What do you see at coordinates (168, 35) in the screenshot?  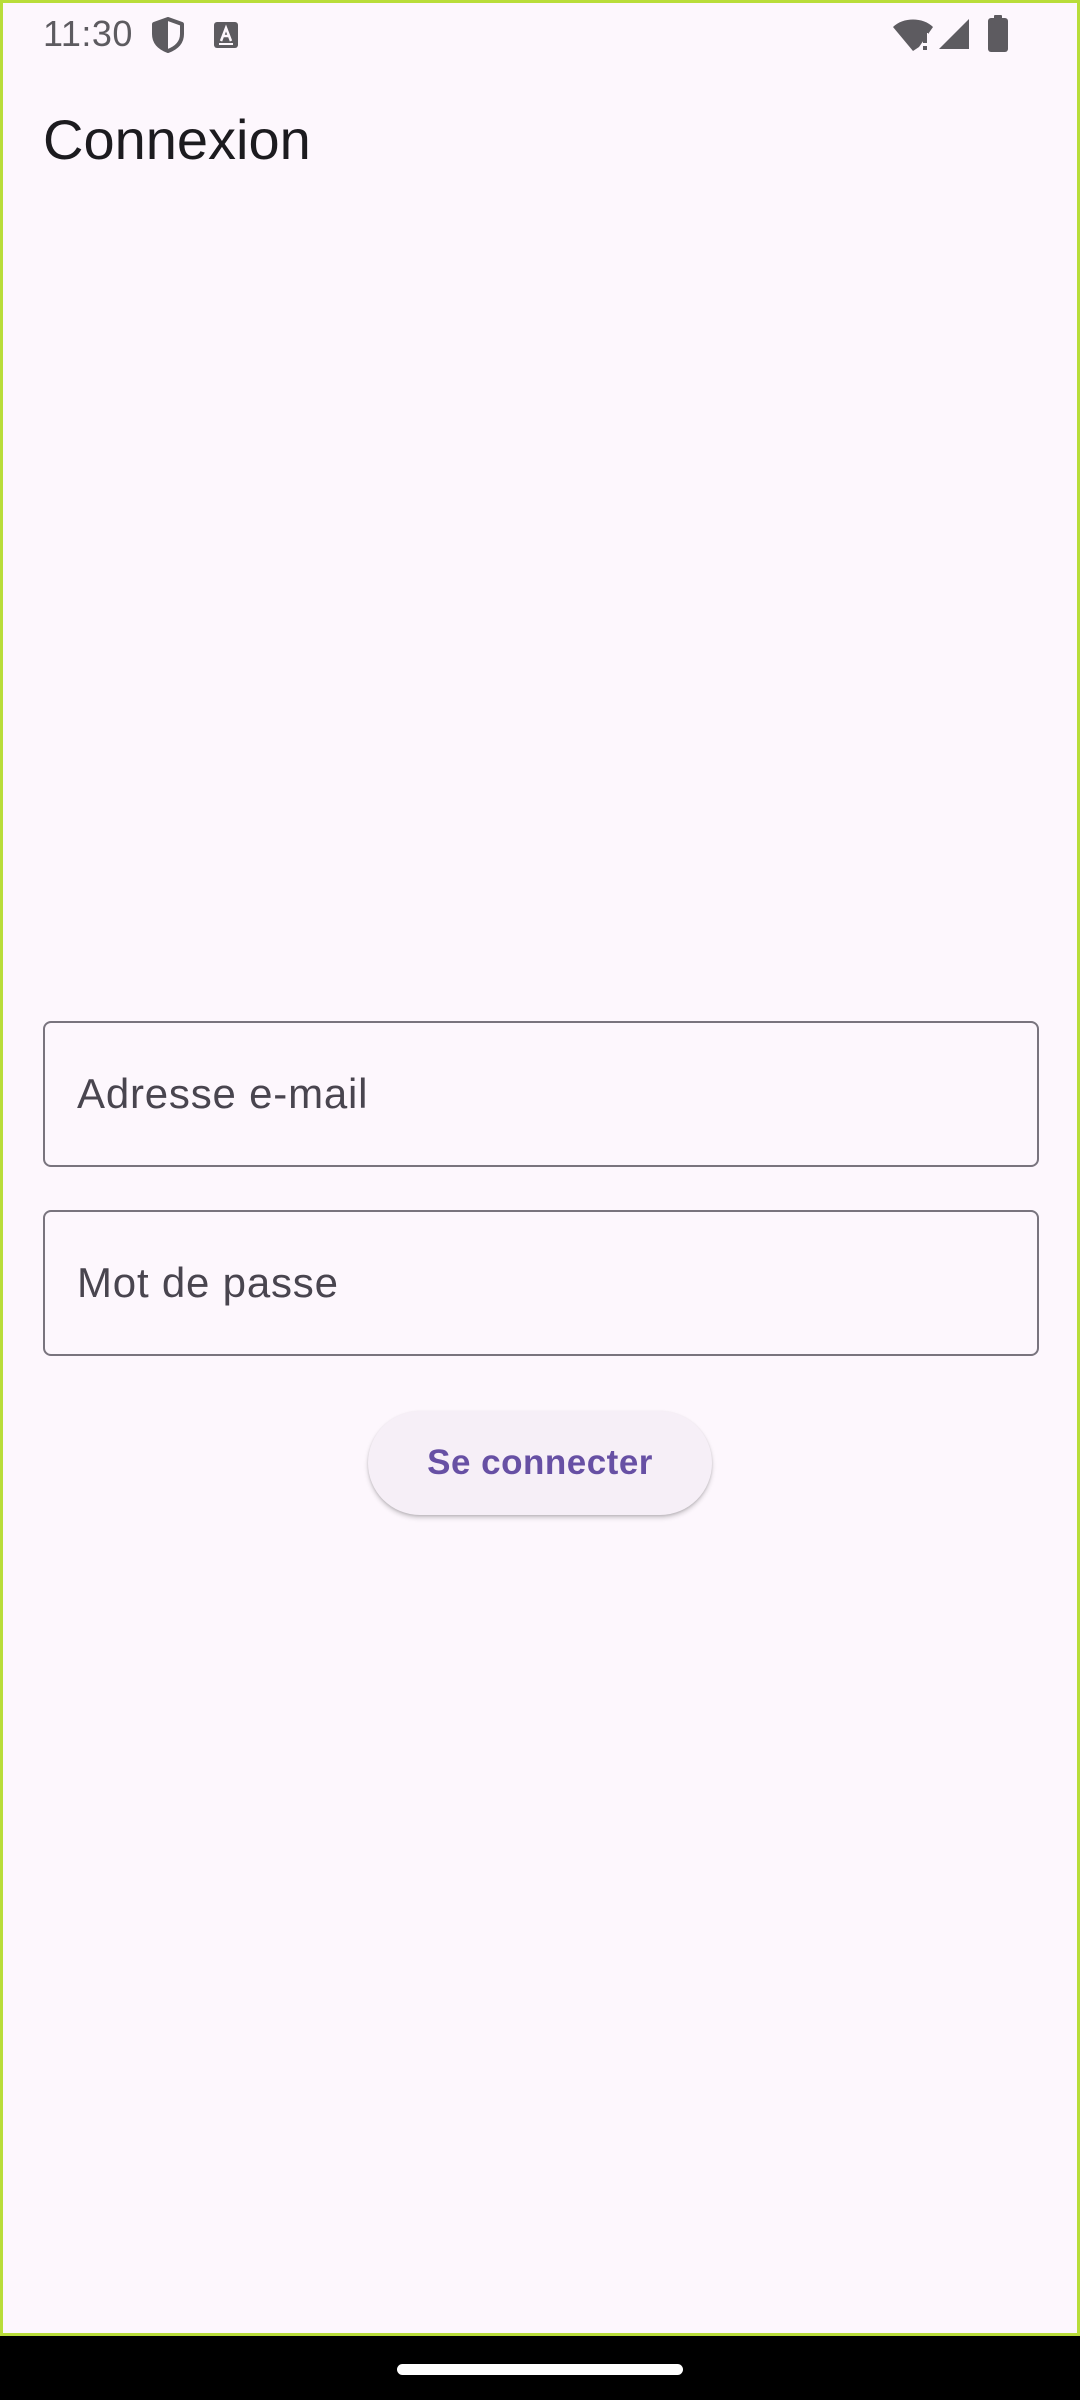 I see `shield-icon` at bounding box center [168, 35].